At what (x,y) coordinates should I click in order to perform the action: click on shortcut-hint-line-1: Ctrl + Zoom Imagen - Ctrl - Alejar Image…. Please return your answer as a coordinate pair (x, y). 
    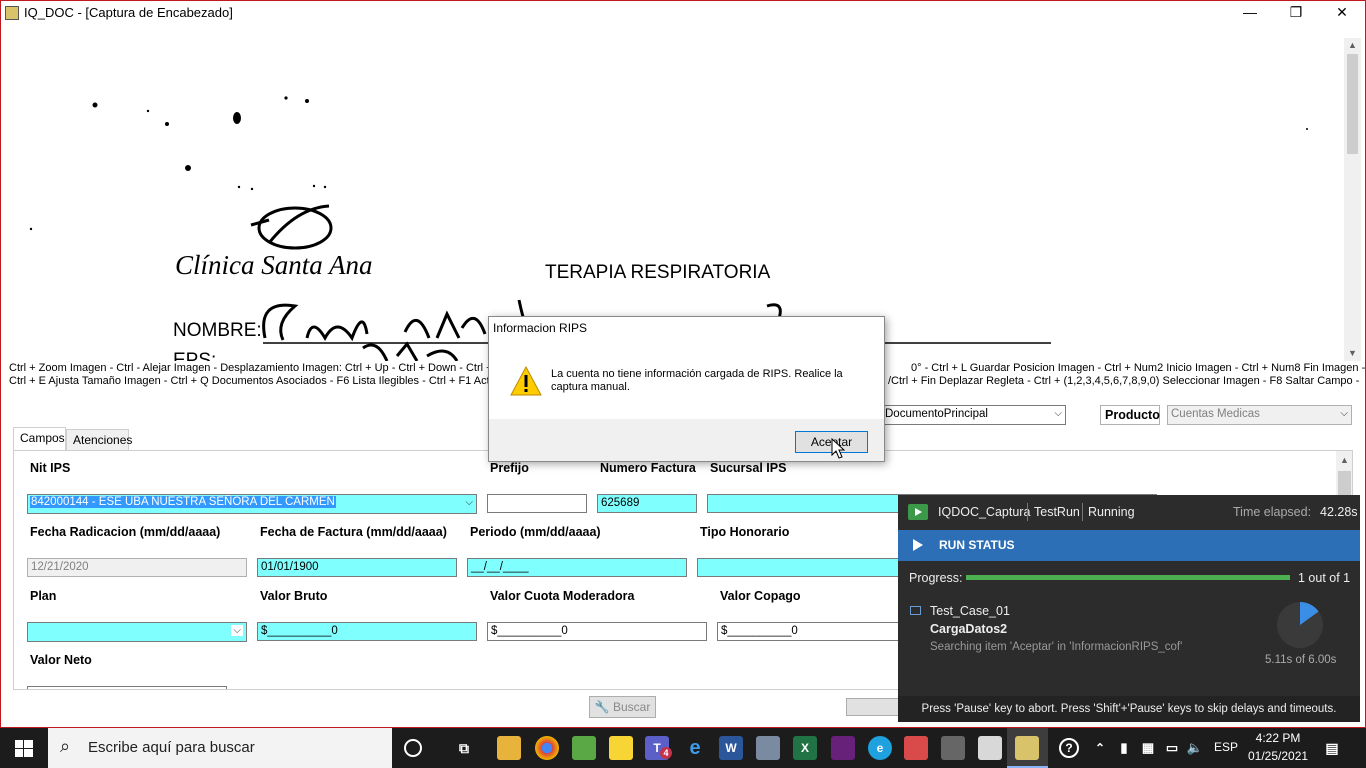
    Looking at the image, I should click on (258, 368).